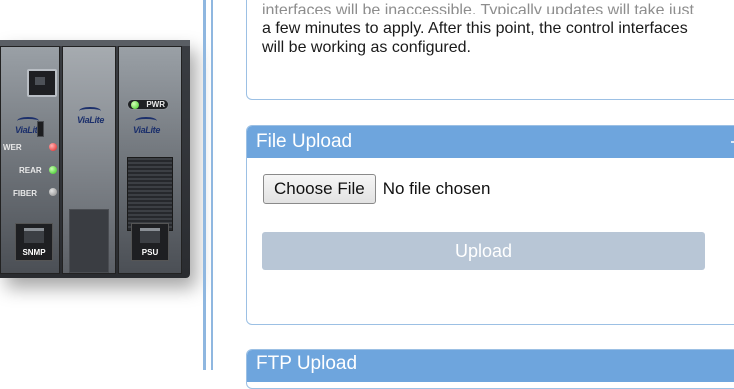 The width and height of the screenshot is (734, 389). I want to click on ftp-upload-header: FTP Upload, so click(490, 366).